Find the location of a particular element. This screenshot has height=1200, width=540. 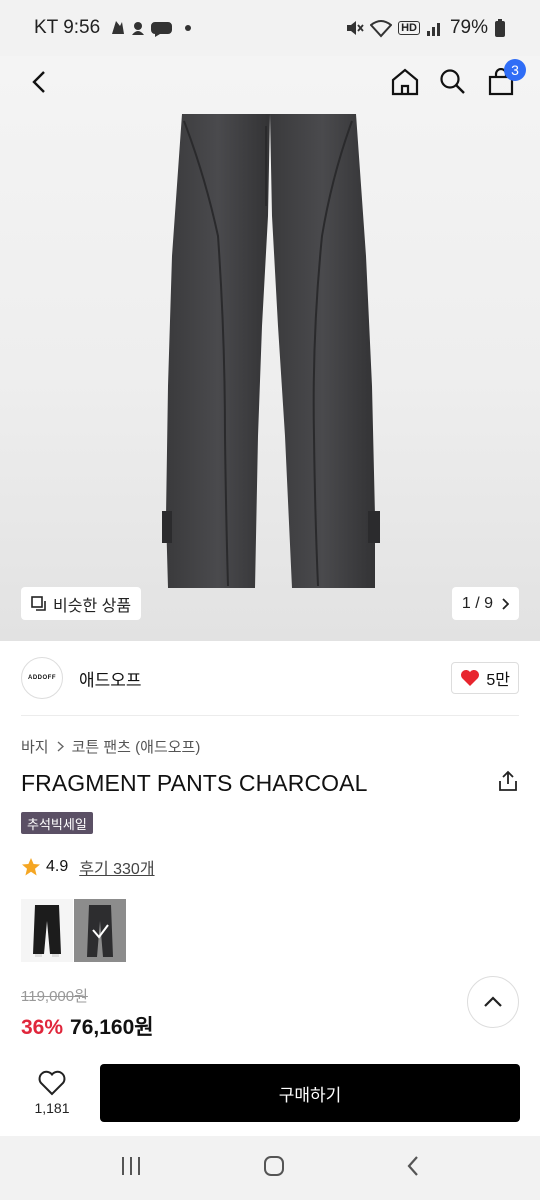

search-icon is located at coordinates (452, 81).